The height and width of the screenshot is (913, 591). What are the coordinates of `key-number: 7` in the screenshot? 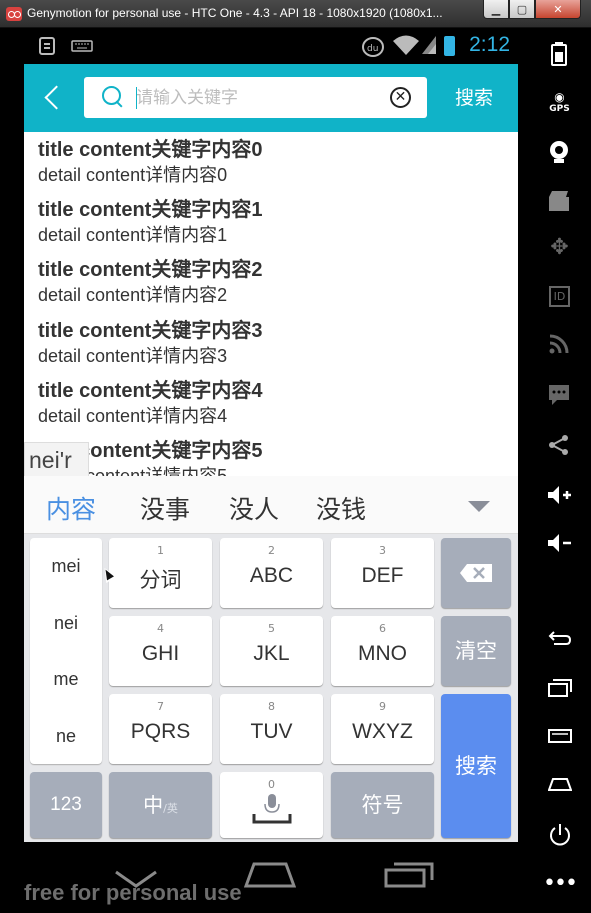 It's located at (160, 706).